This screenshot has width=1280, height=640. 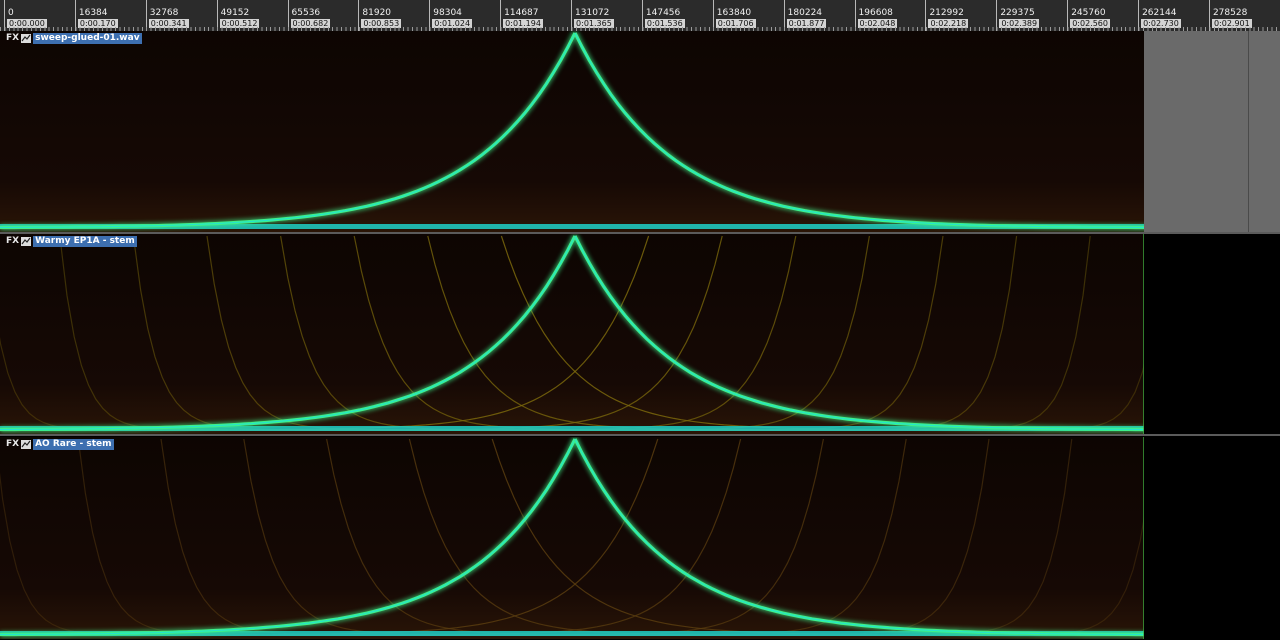 What do you see at coordinates (640, 435) in the screenshot?
I see `track-separator` at bounding box center [640, 435].